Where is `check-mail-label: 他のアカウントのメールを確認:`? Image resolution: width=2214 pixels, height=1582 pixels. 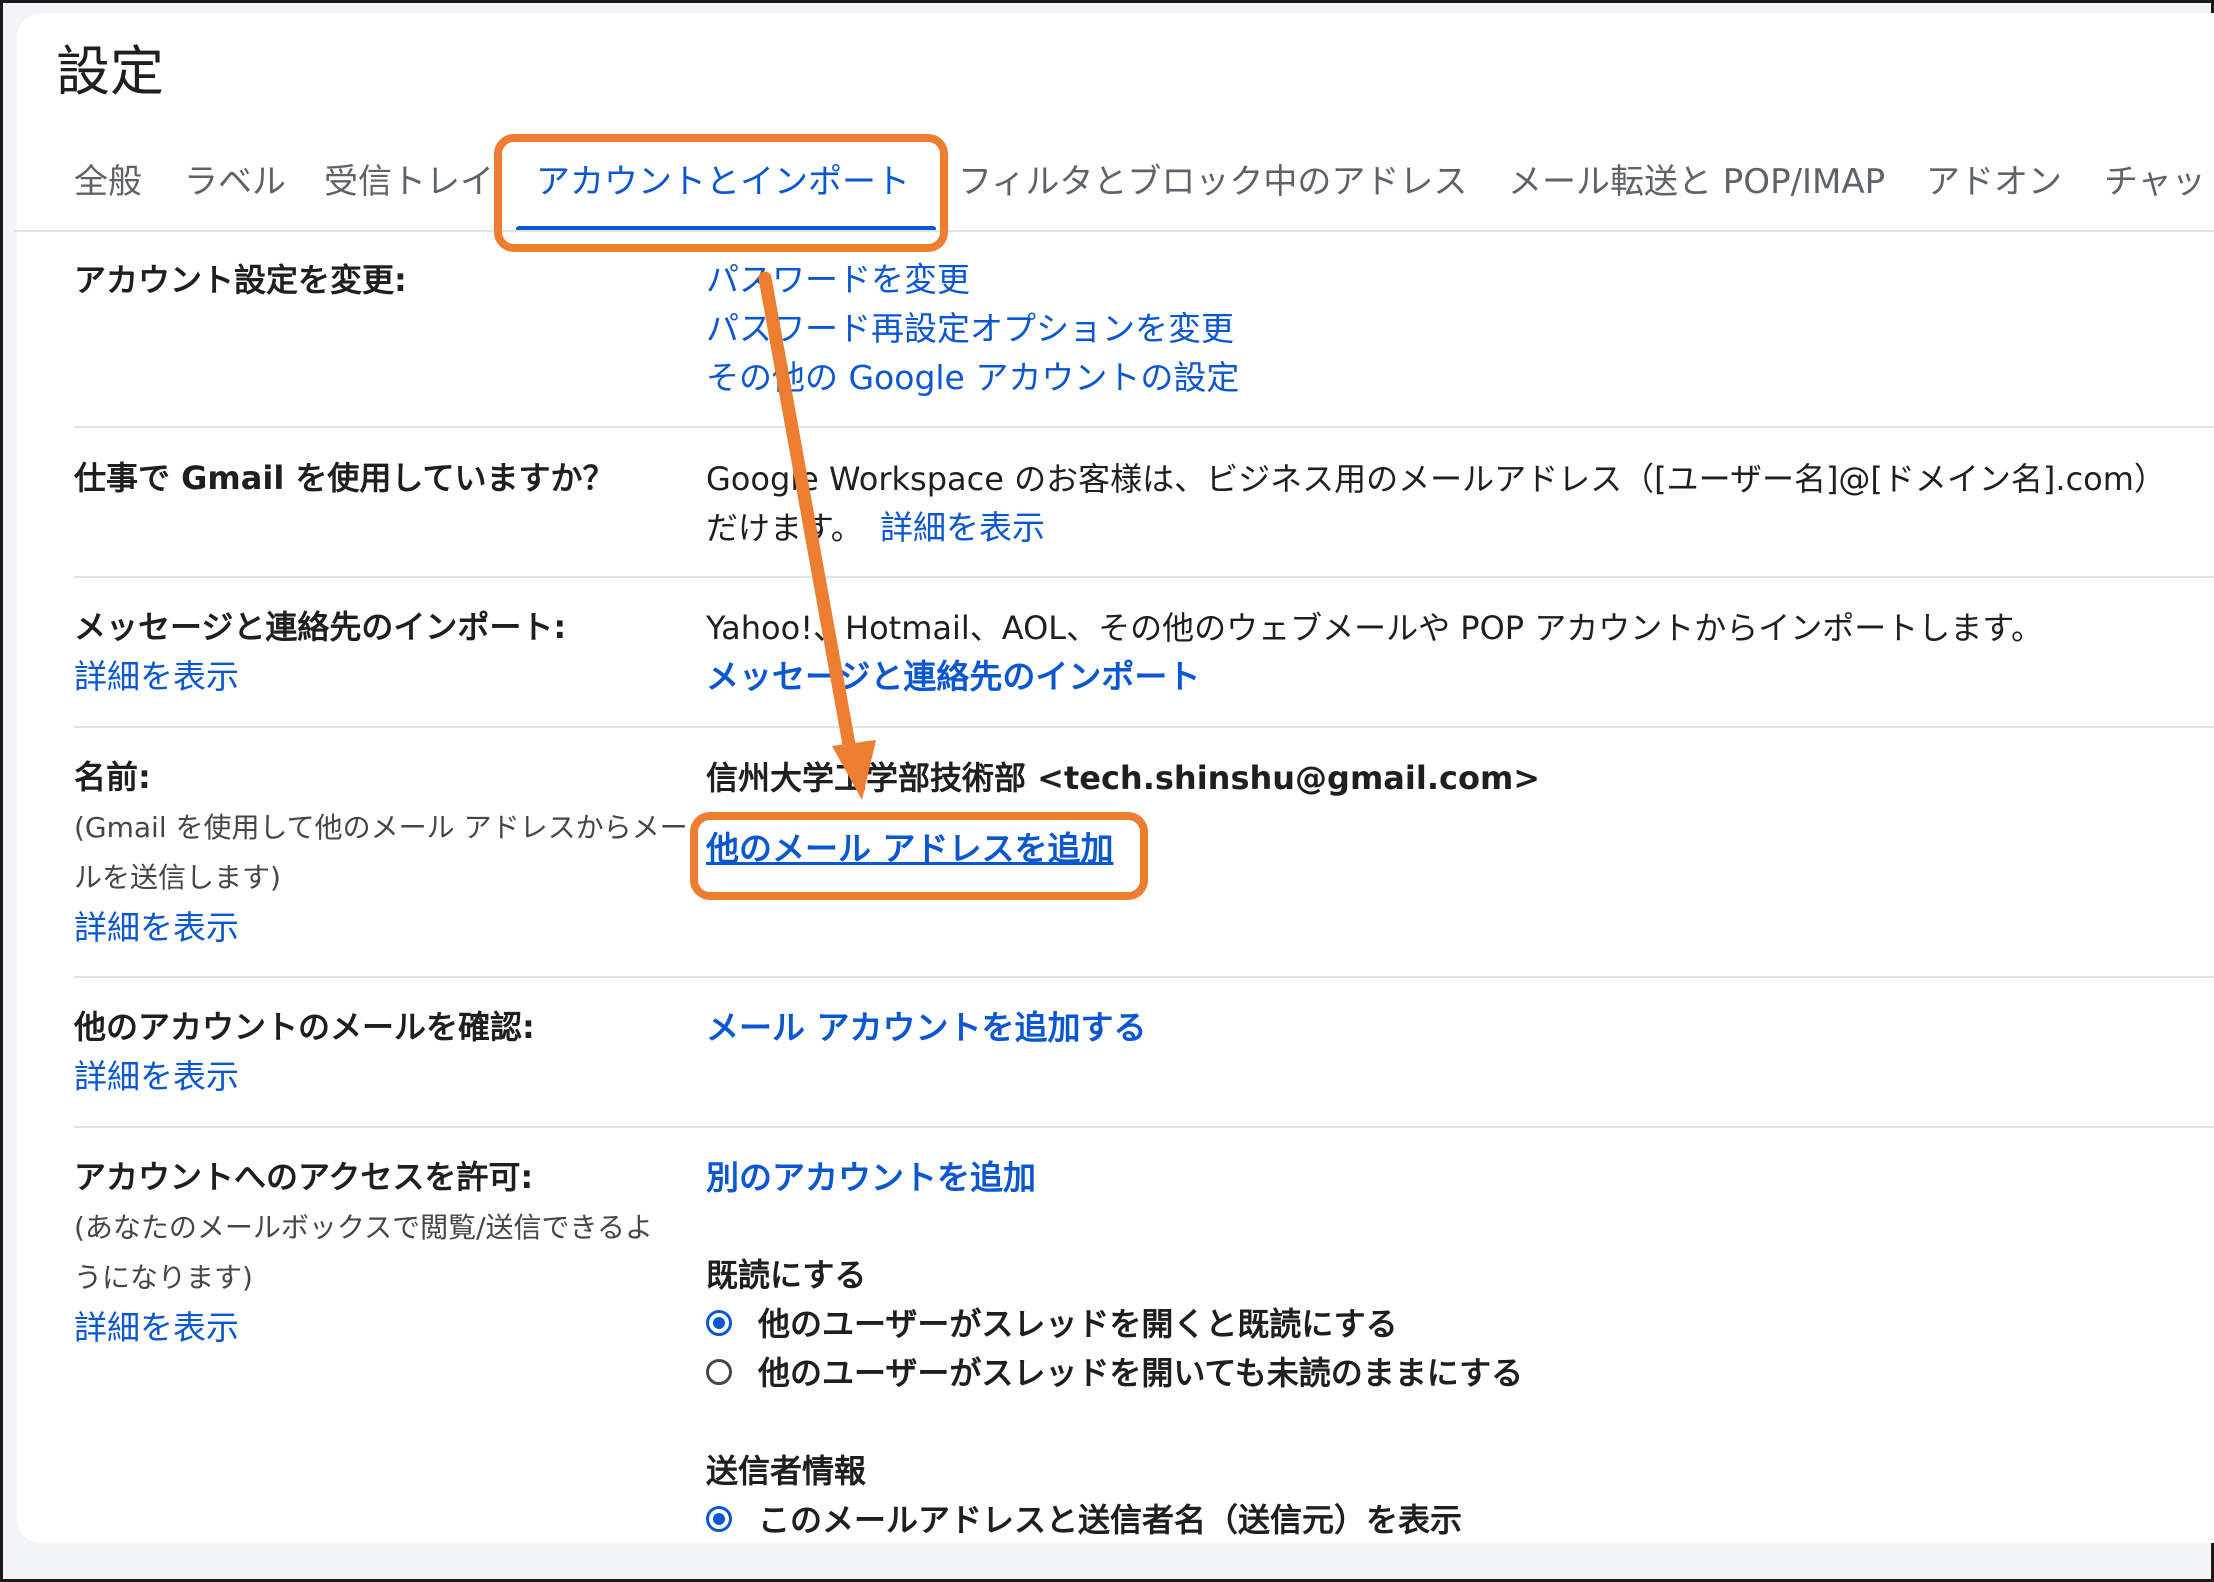 check-mail-label: 他のアカウントのメールを確認: is located at coordinates (304, 1027).